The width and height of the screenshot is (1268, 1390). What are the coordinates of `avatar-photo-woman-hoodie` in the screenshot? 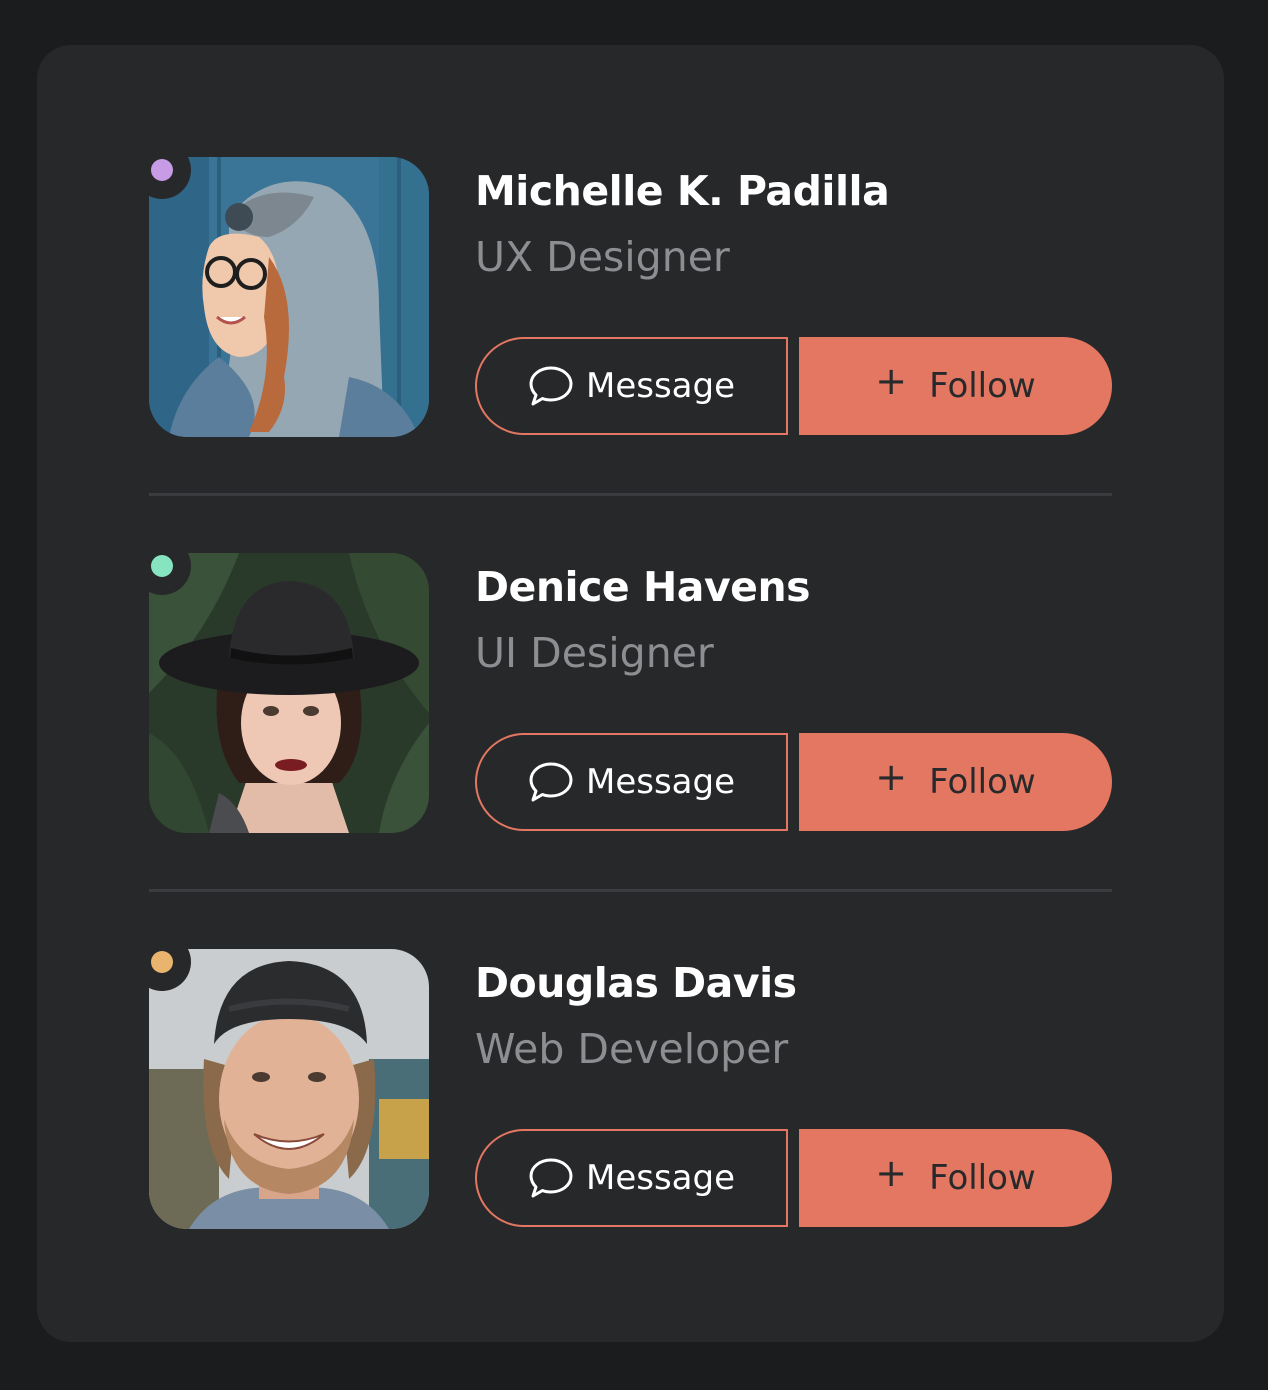 It's located at (289, 297).